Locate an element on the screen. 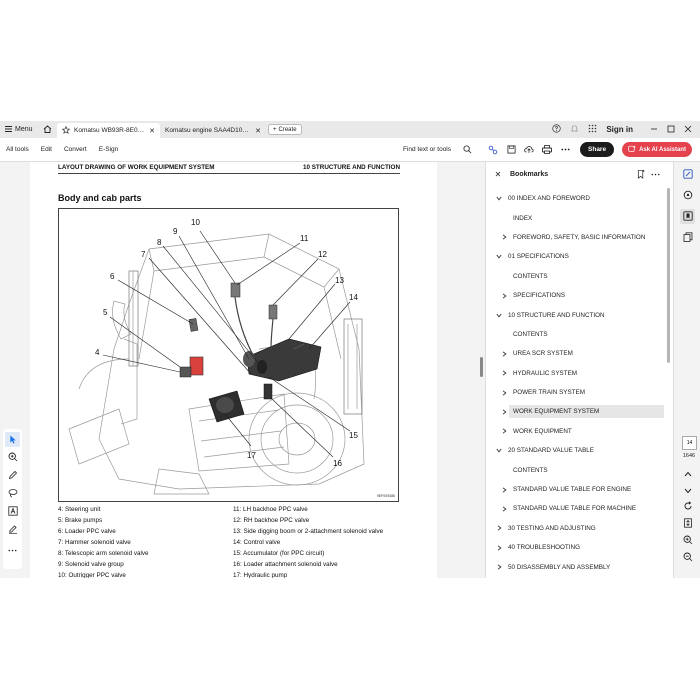  section-title: Body and cab parts is located at coordinates (100, 198).